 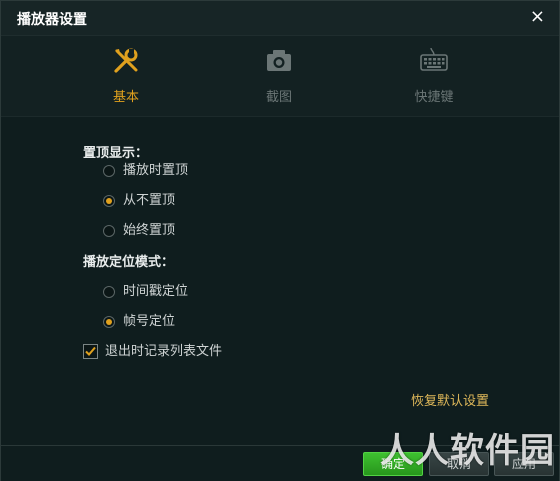 I want to click on tab-label: 截图, so click(x=278, y=97).